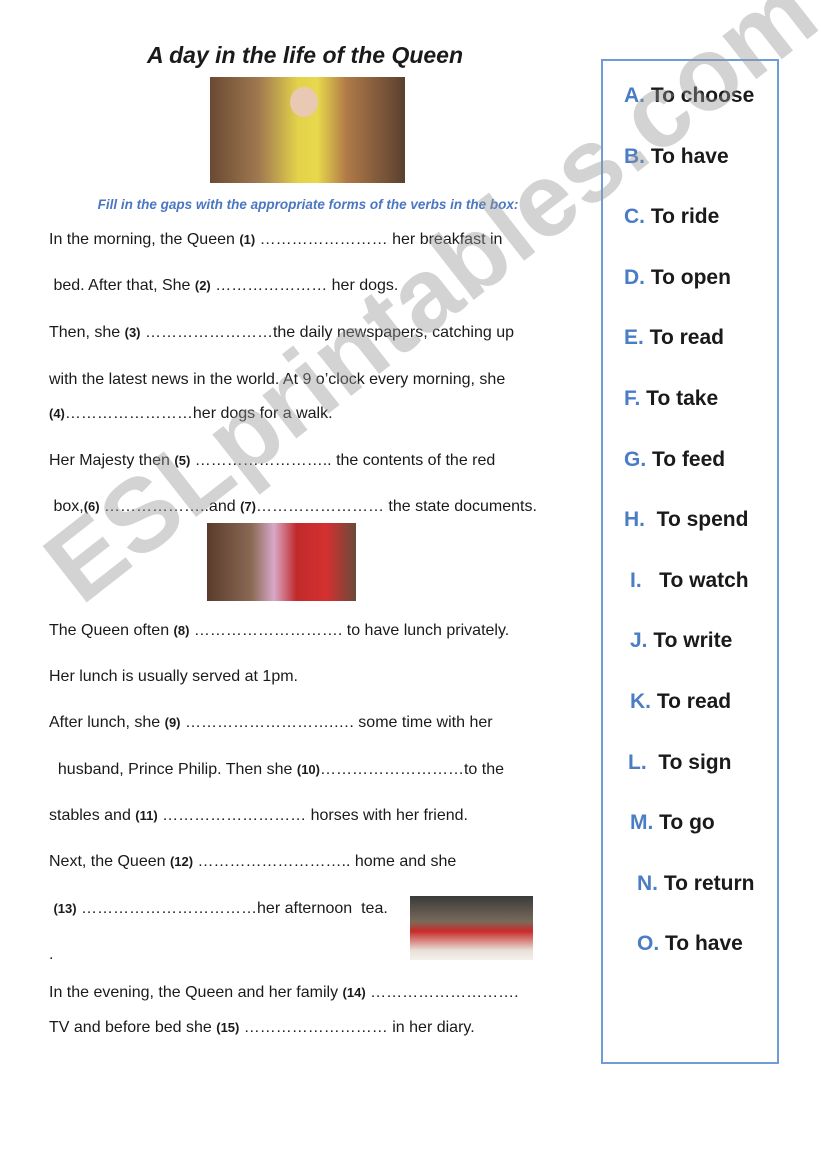 Image resolution: width=821 pixels, height=1161 pixels. I want to click on verb-option: A. To choose, so click(689, 96).